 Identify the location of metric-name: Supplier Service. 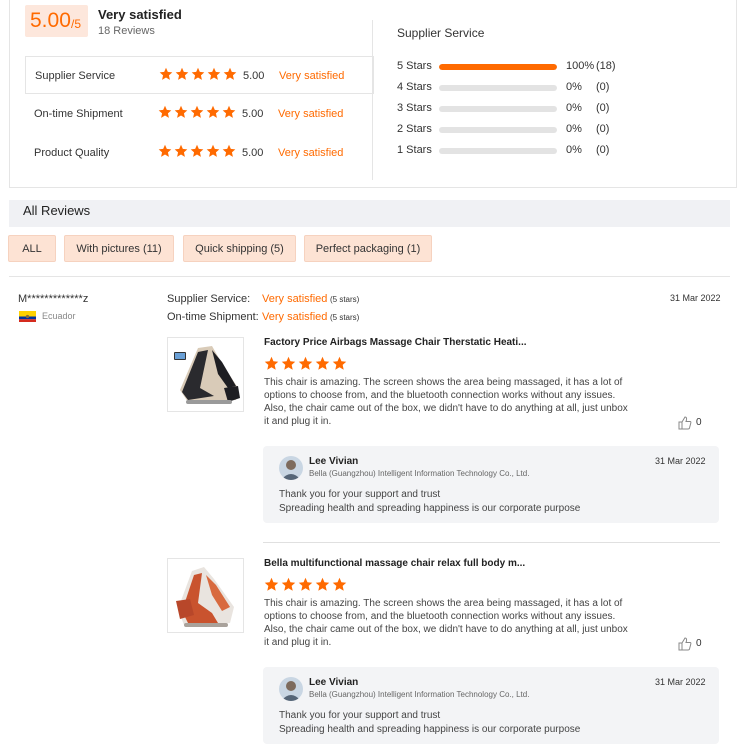
(75, 76).